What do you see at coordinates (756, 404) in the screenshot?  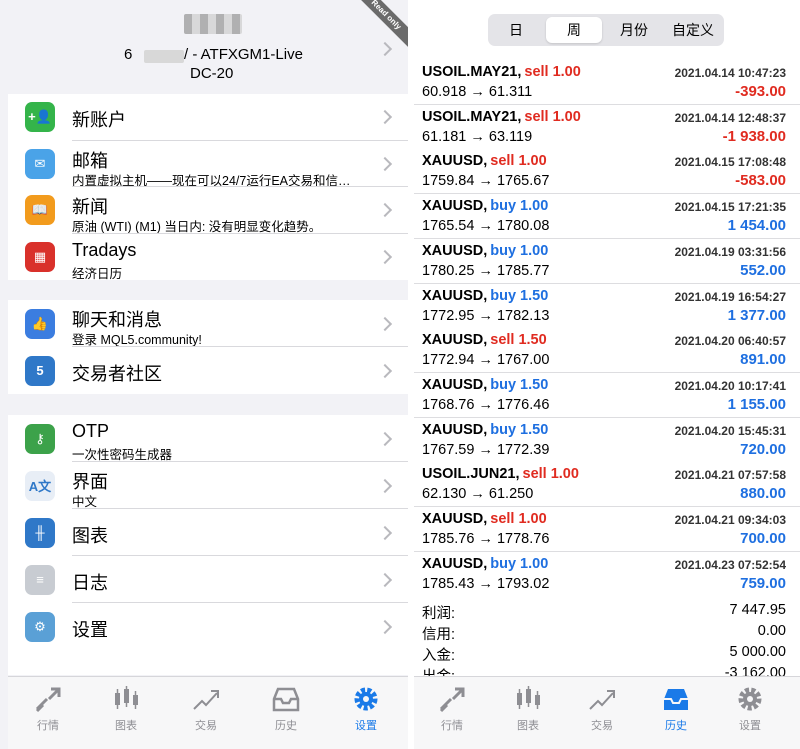 I see `deal-profit: 1 155.00` at bounding box center [756, 404].